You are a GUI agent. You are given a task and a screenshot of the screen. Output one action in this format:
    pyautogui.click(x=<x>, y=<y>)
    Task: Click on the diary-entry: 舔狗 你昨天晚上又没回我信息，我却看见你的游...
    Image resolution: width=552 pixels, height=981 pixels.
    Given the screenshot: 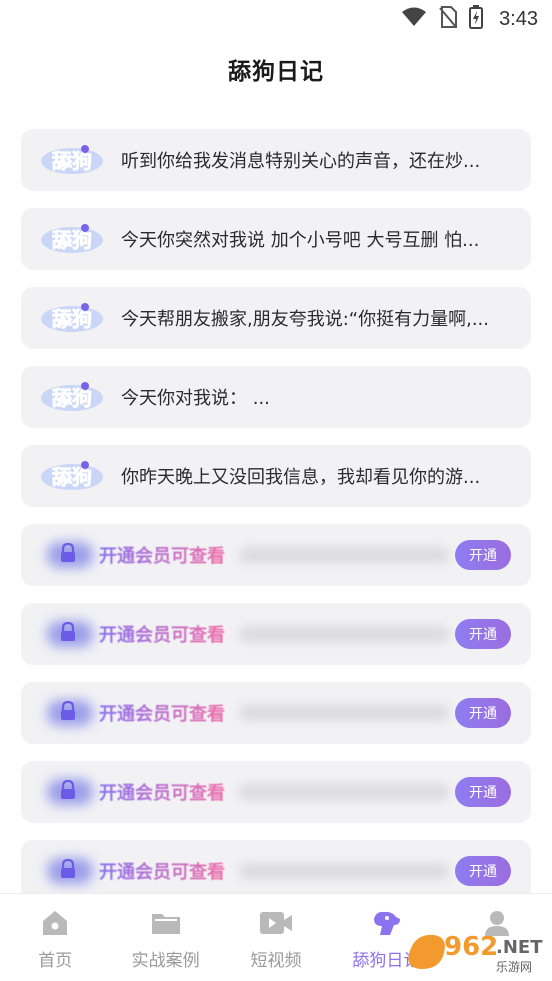 What is the action you would take?
    pyautogui.click(x=276, y=476)
    